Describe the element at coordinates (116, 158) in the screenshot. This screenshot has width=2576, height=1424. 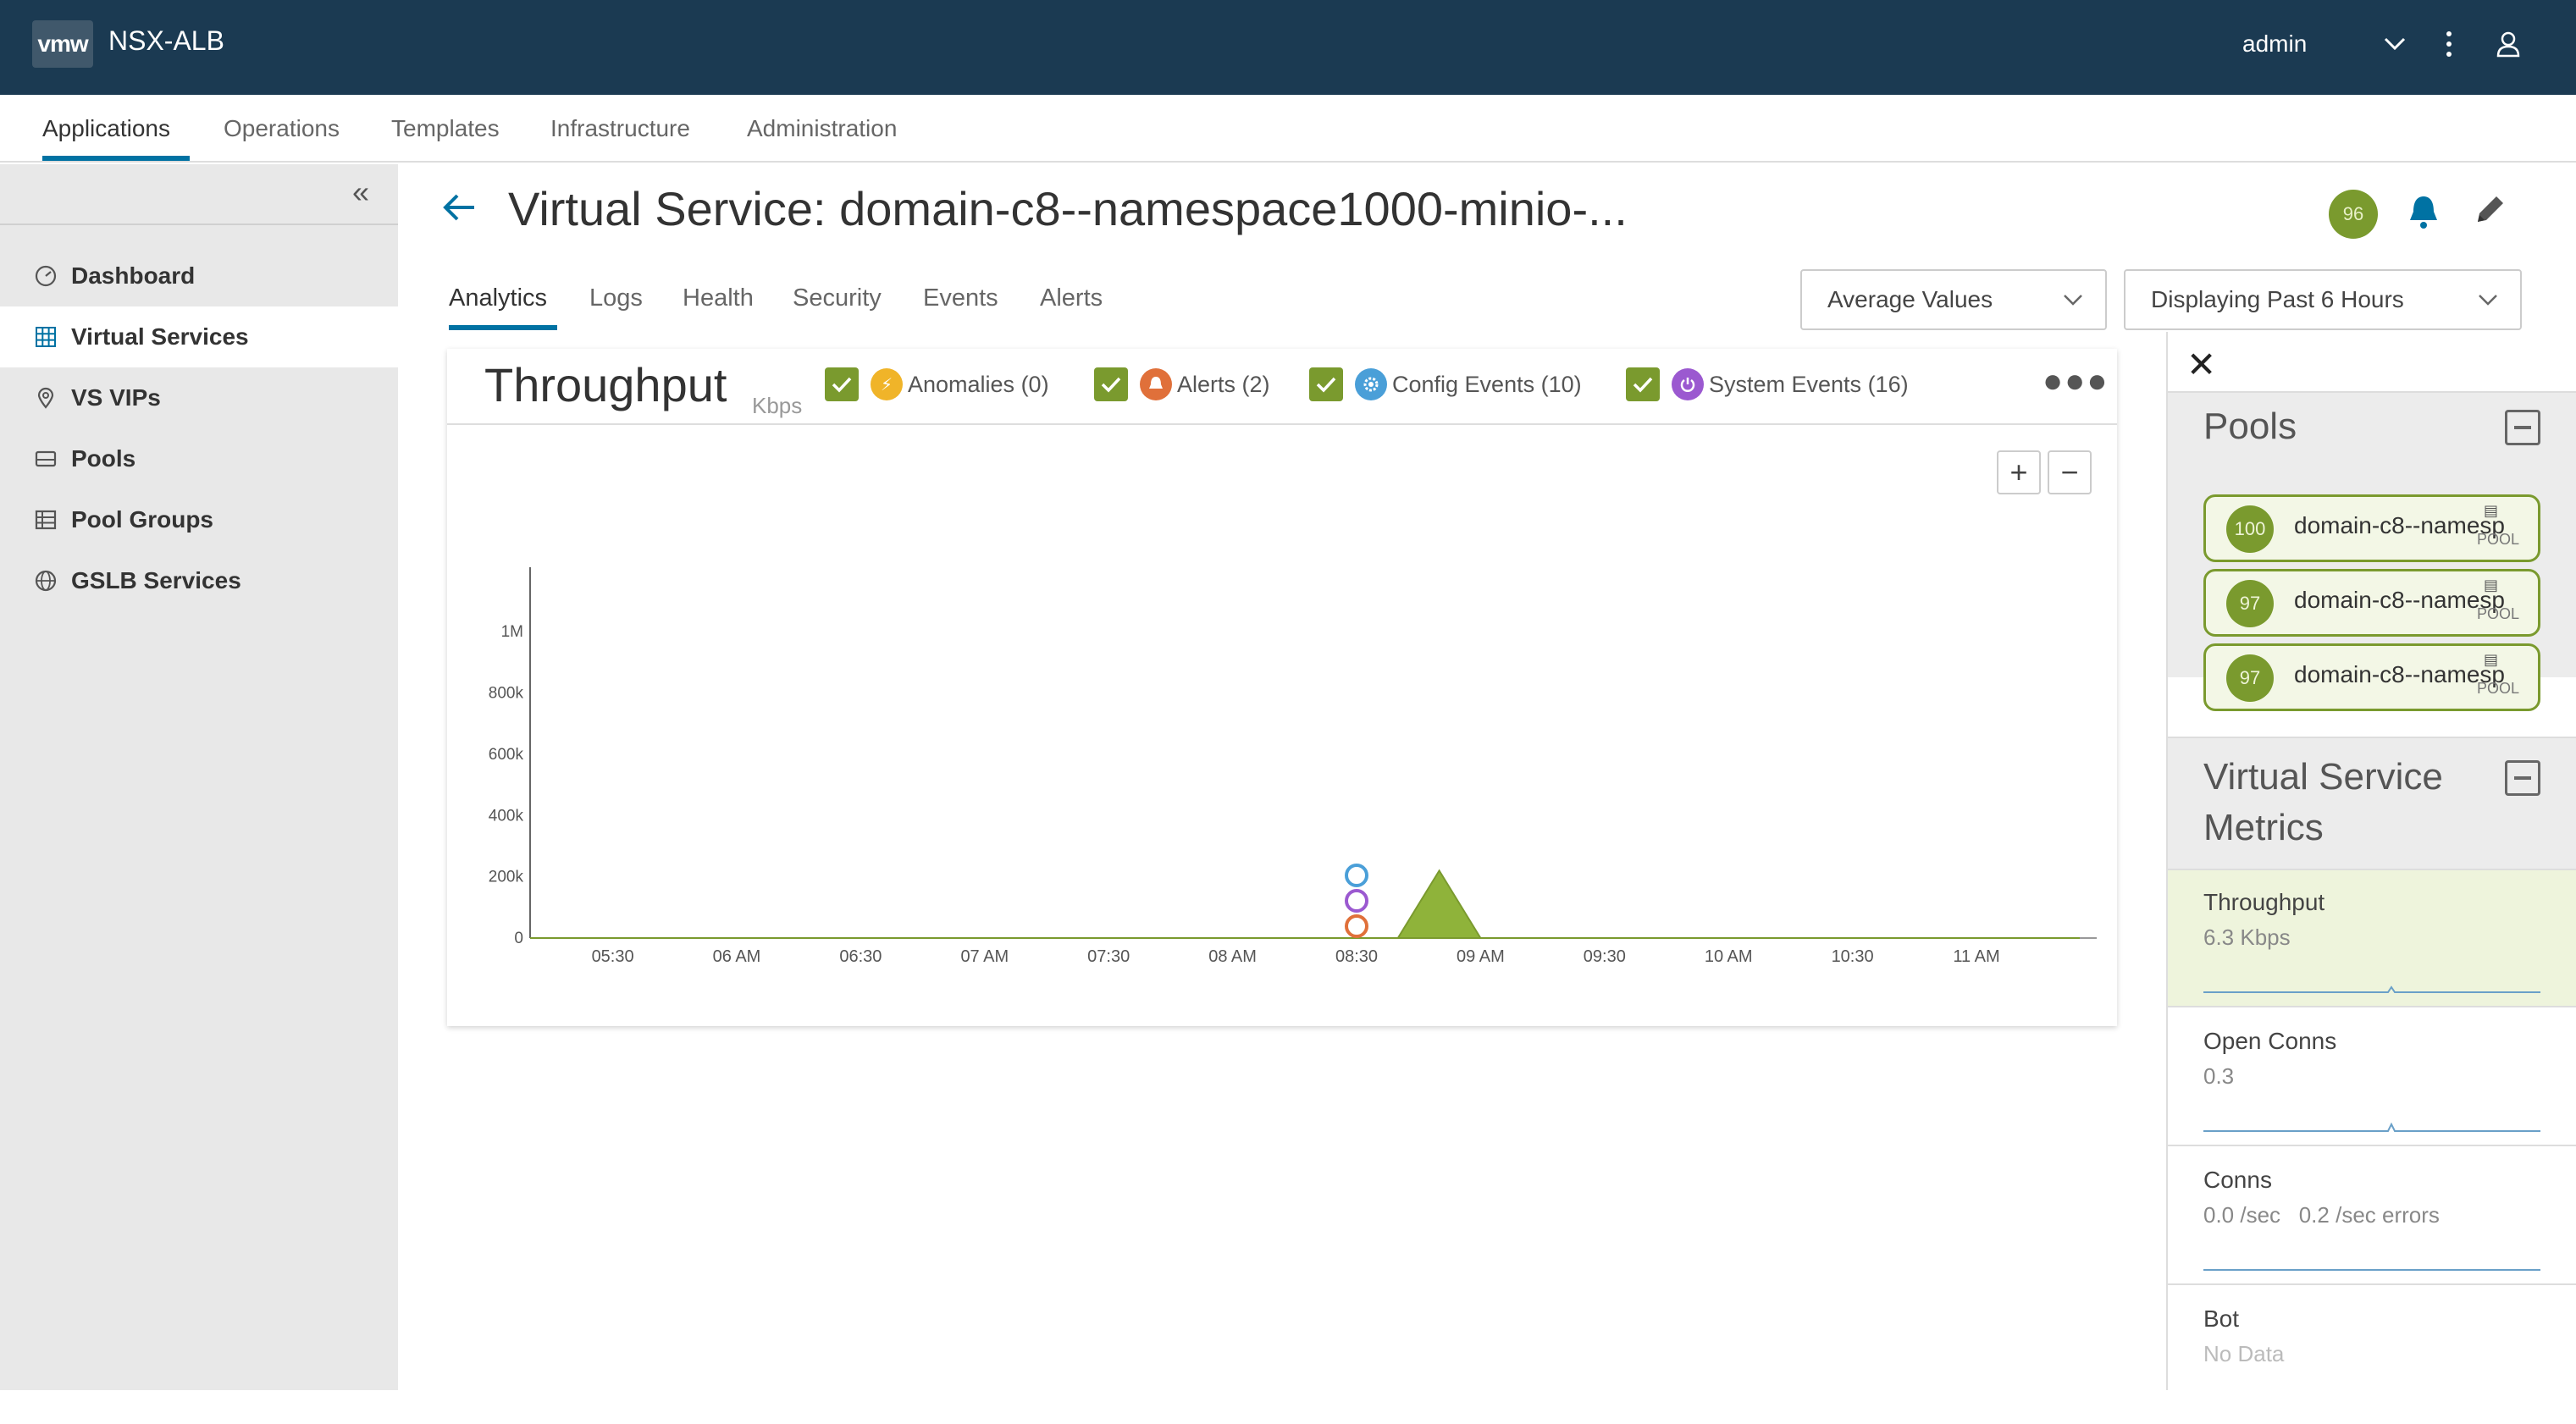
I see `nav-active-indicator` at that location.